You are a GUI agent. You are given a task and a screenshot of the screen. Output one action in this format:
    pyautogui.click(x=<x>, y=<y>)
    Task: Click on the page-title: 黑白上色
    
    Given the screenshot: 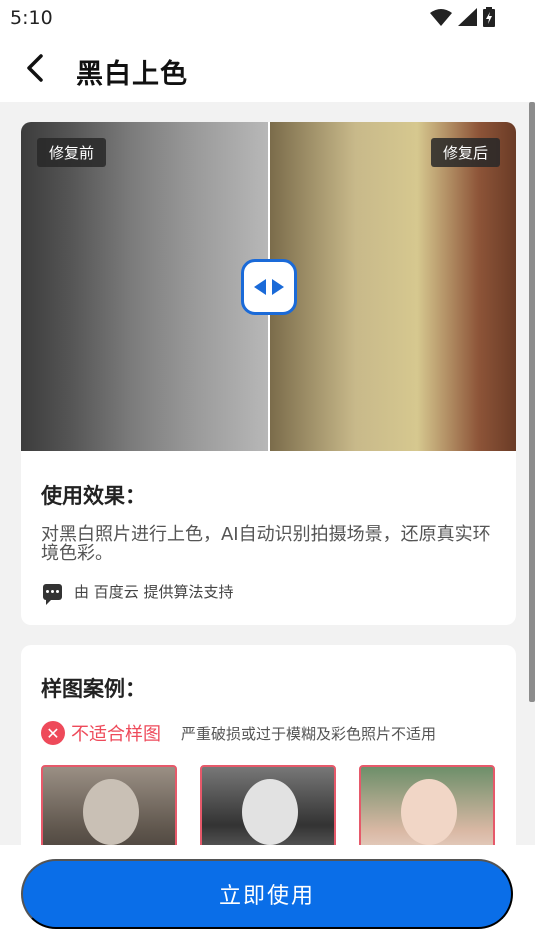 What is the action you would take?
    pyautogui.click(x=132, y=74)
    